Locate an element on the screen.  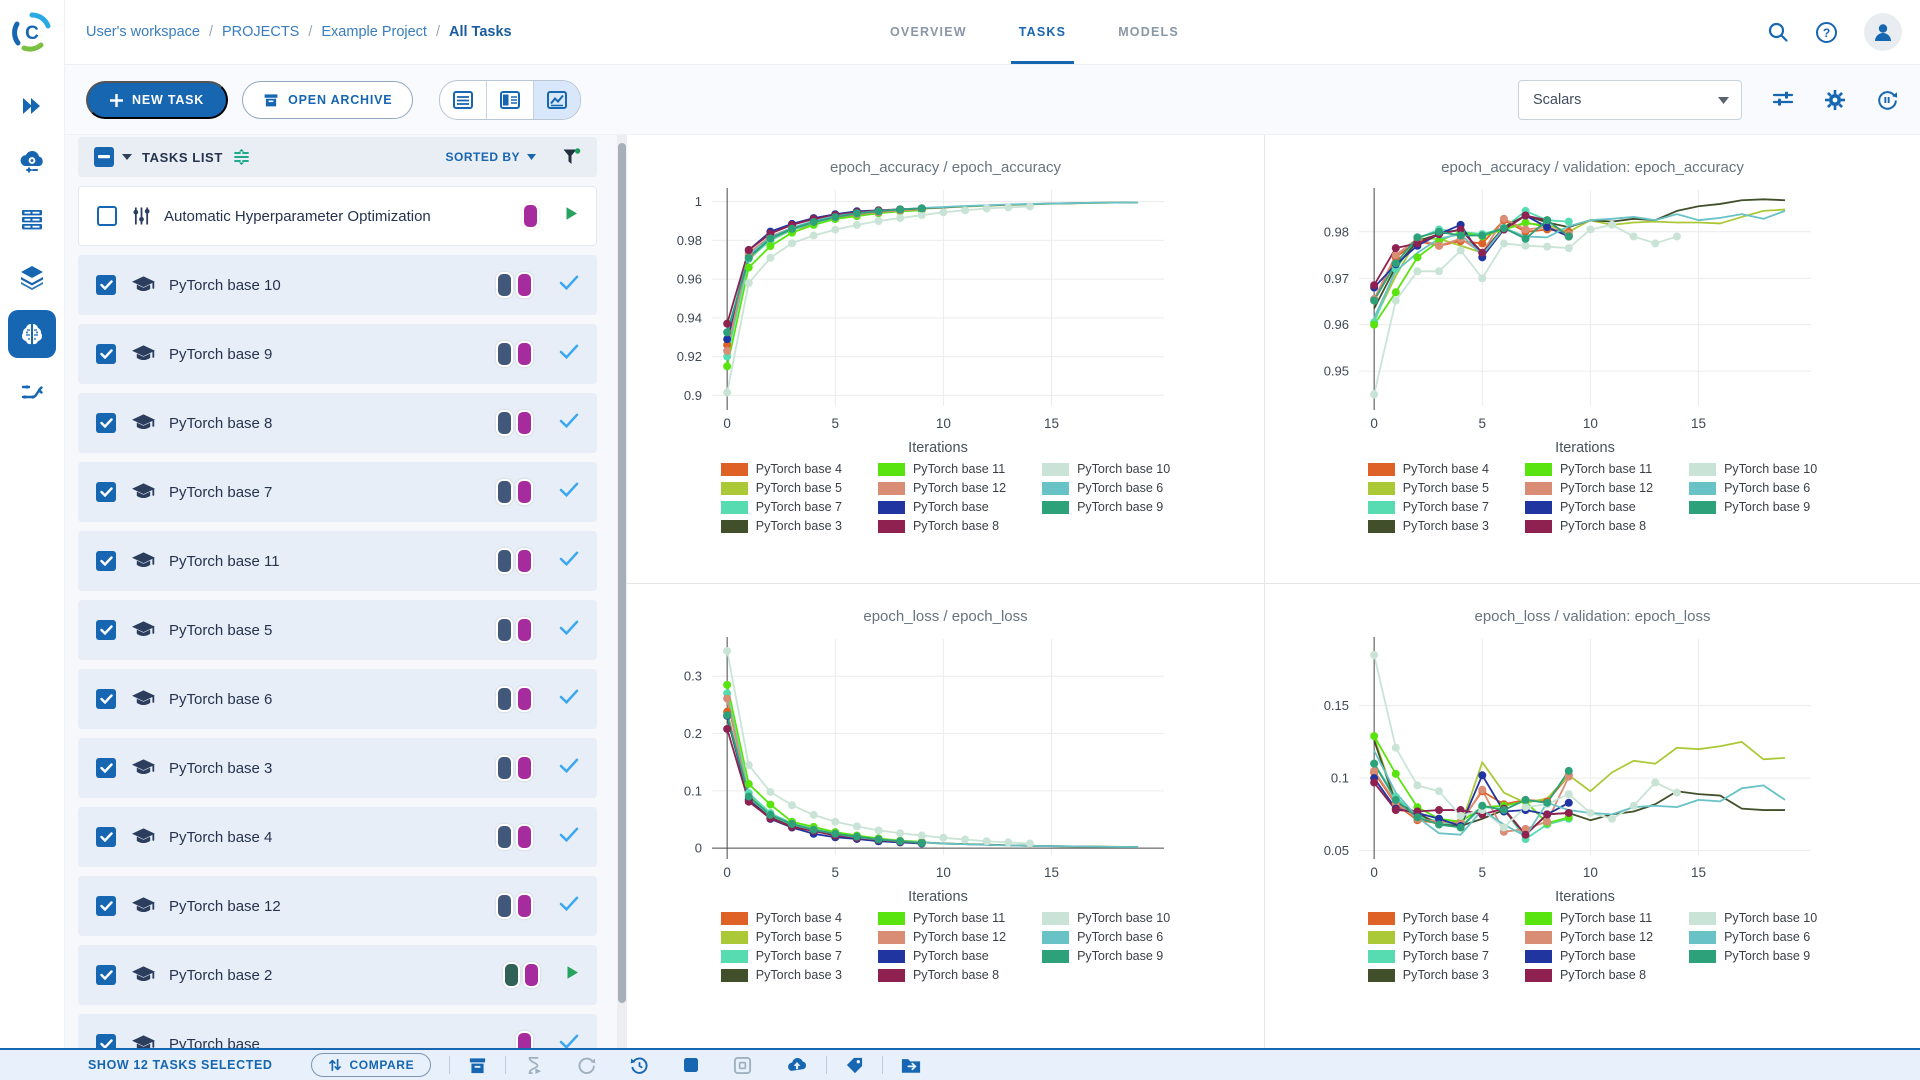
legend-item: PyTorch base 10 is located at coordinates (1106, 918).